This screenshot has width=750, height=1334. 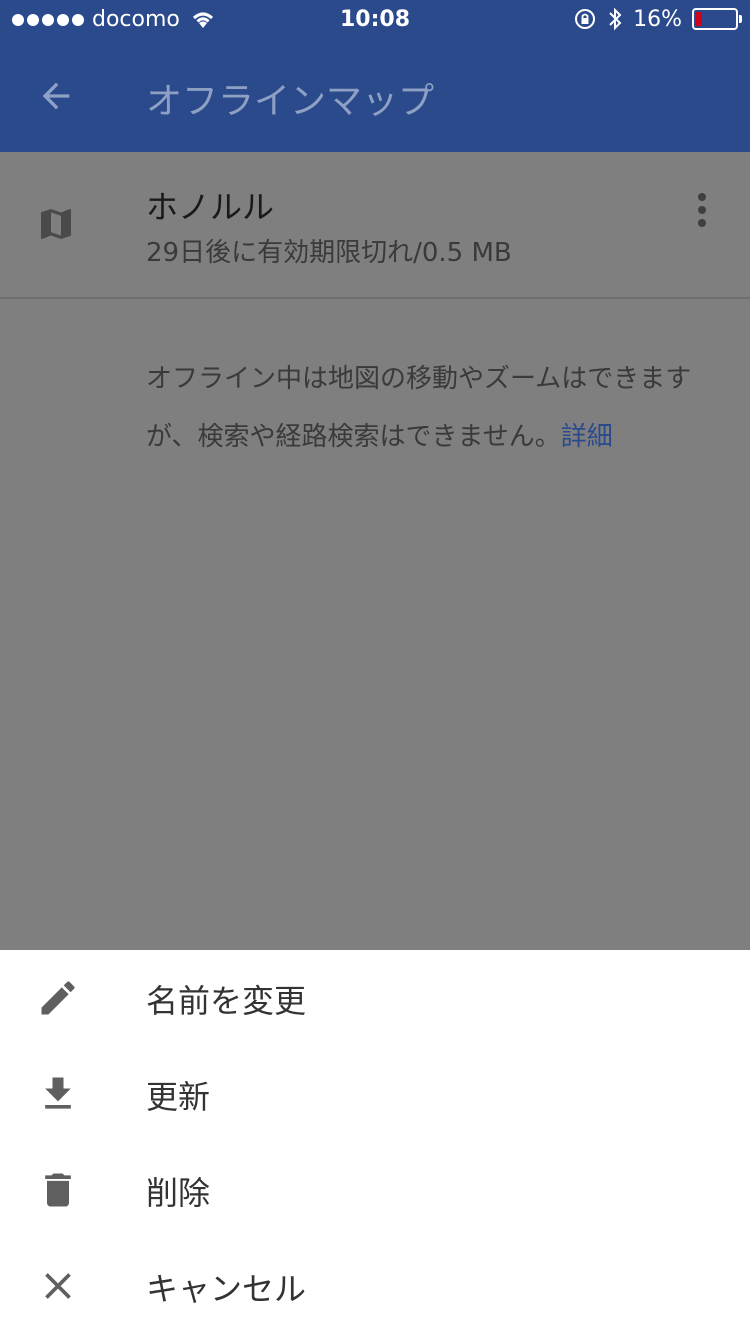 What do you see at coordinates (56, 224) in the screenshot?
I see `map-icon` at bounding box center [56, 224].